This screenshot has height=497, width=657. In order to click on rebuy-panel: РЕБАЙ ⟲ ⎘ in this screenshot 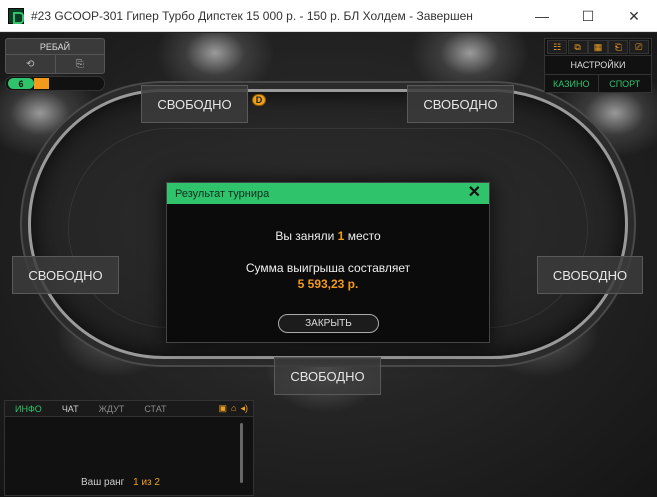, I will do `click(55, 56)`.